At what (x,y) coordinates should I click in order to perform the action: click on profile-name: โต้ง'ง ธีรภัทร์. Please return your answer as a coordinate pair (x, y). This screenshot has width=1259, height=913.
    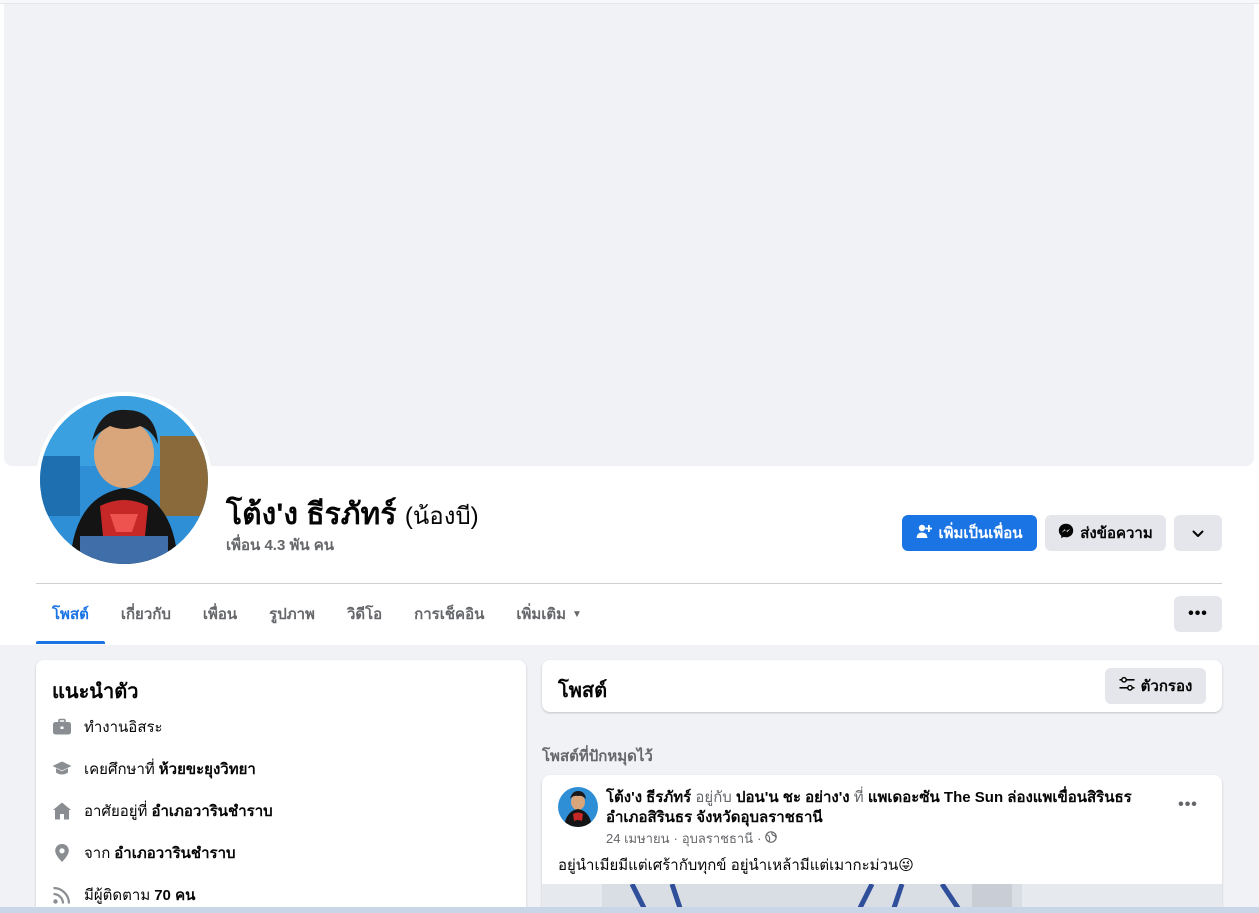
    Looking at the image, I should click on (311, 514).